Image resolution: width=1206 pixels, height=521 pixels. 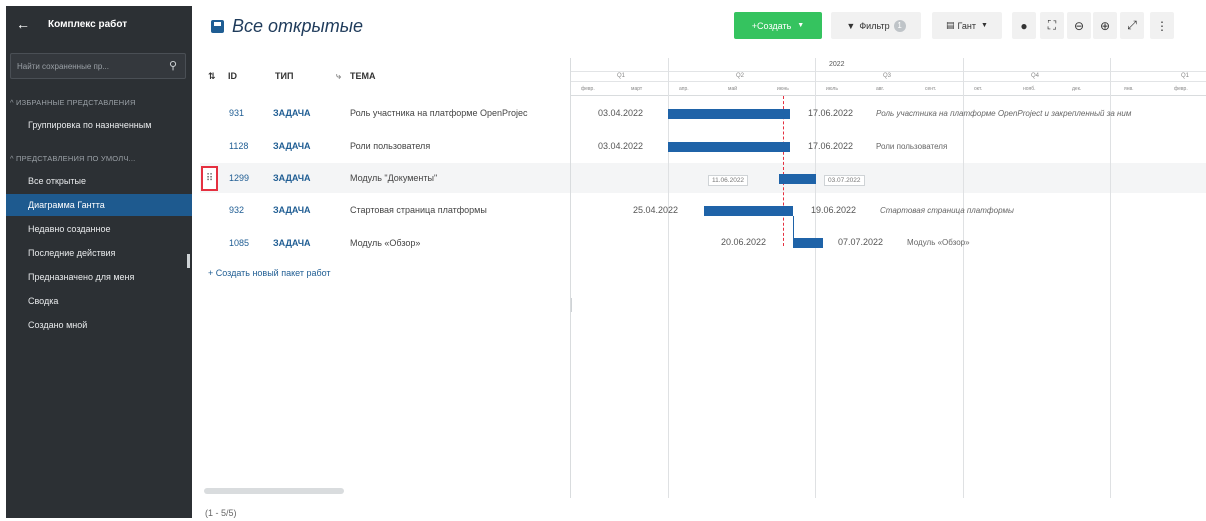 I want to click on create-new-work-package-link: + Создать новый пакет работ, so click(x=269, y=273).